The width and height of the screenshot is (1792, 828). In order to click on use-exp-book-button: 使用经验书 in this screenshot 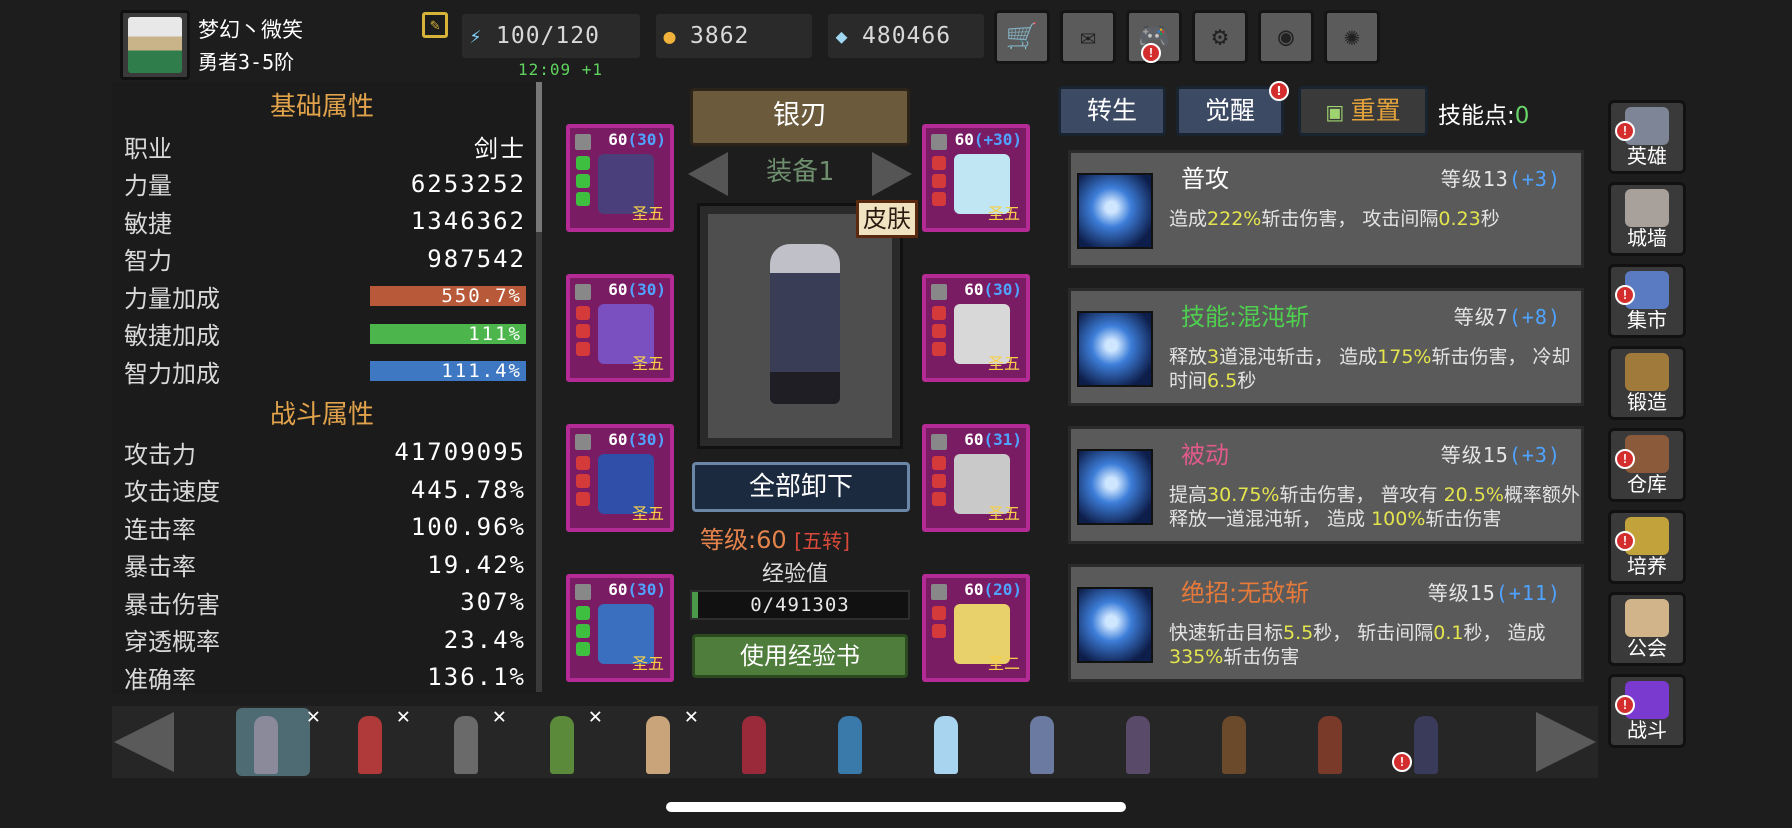, I will do `click(800, 656)`.